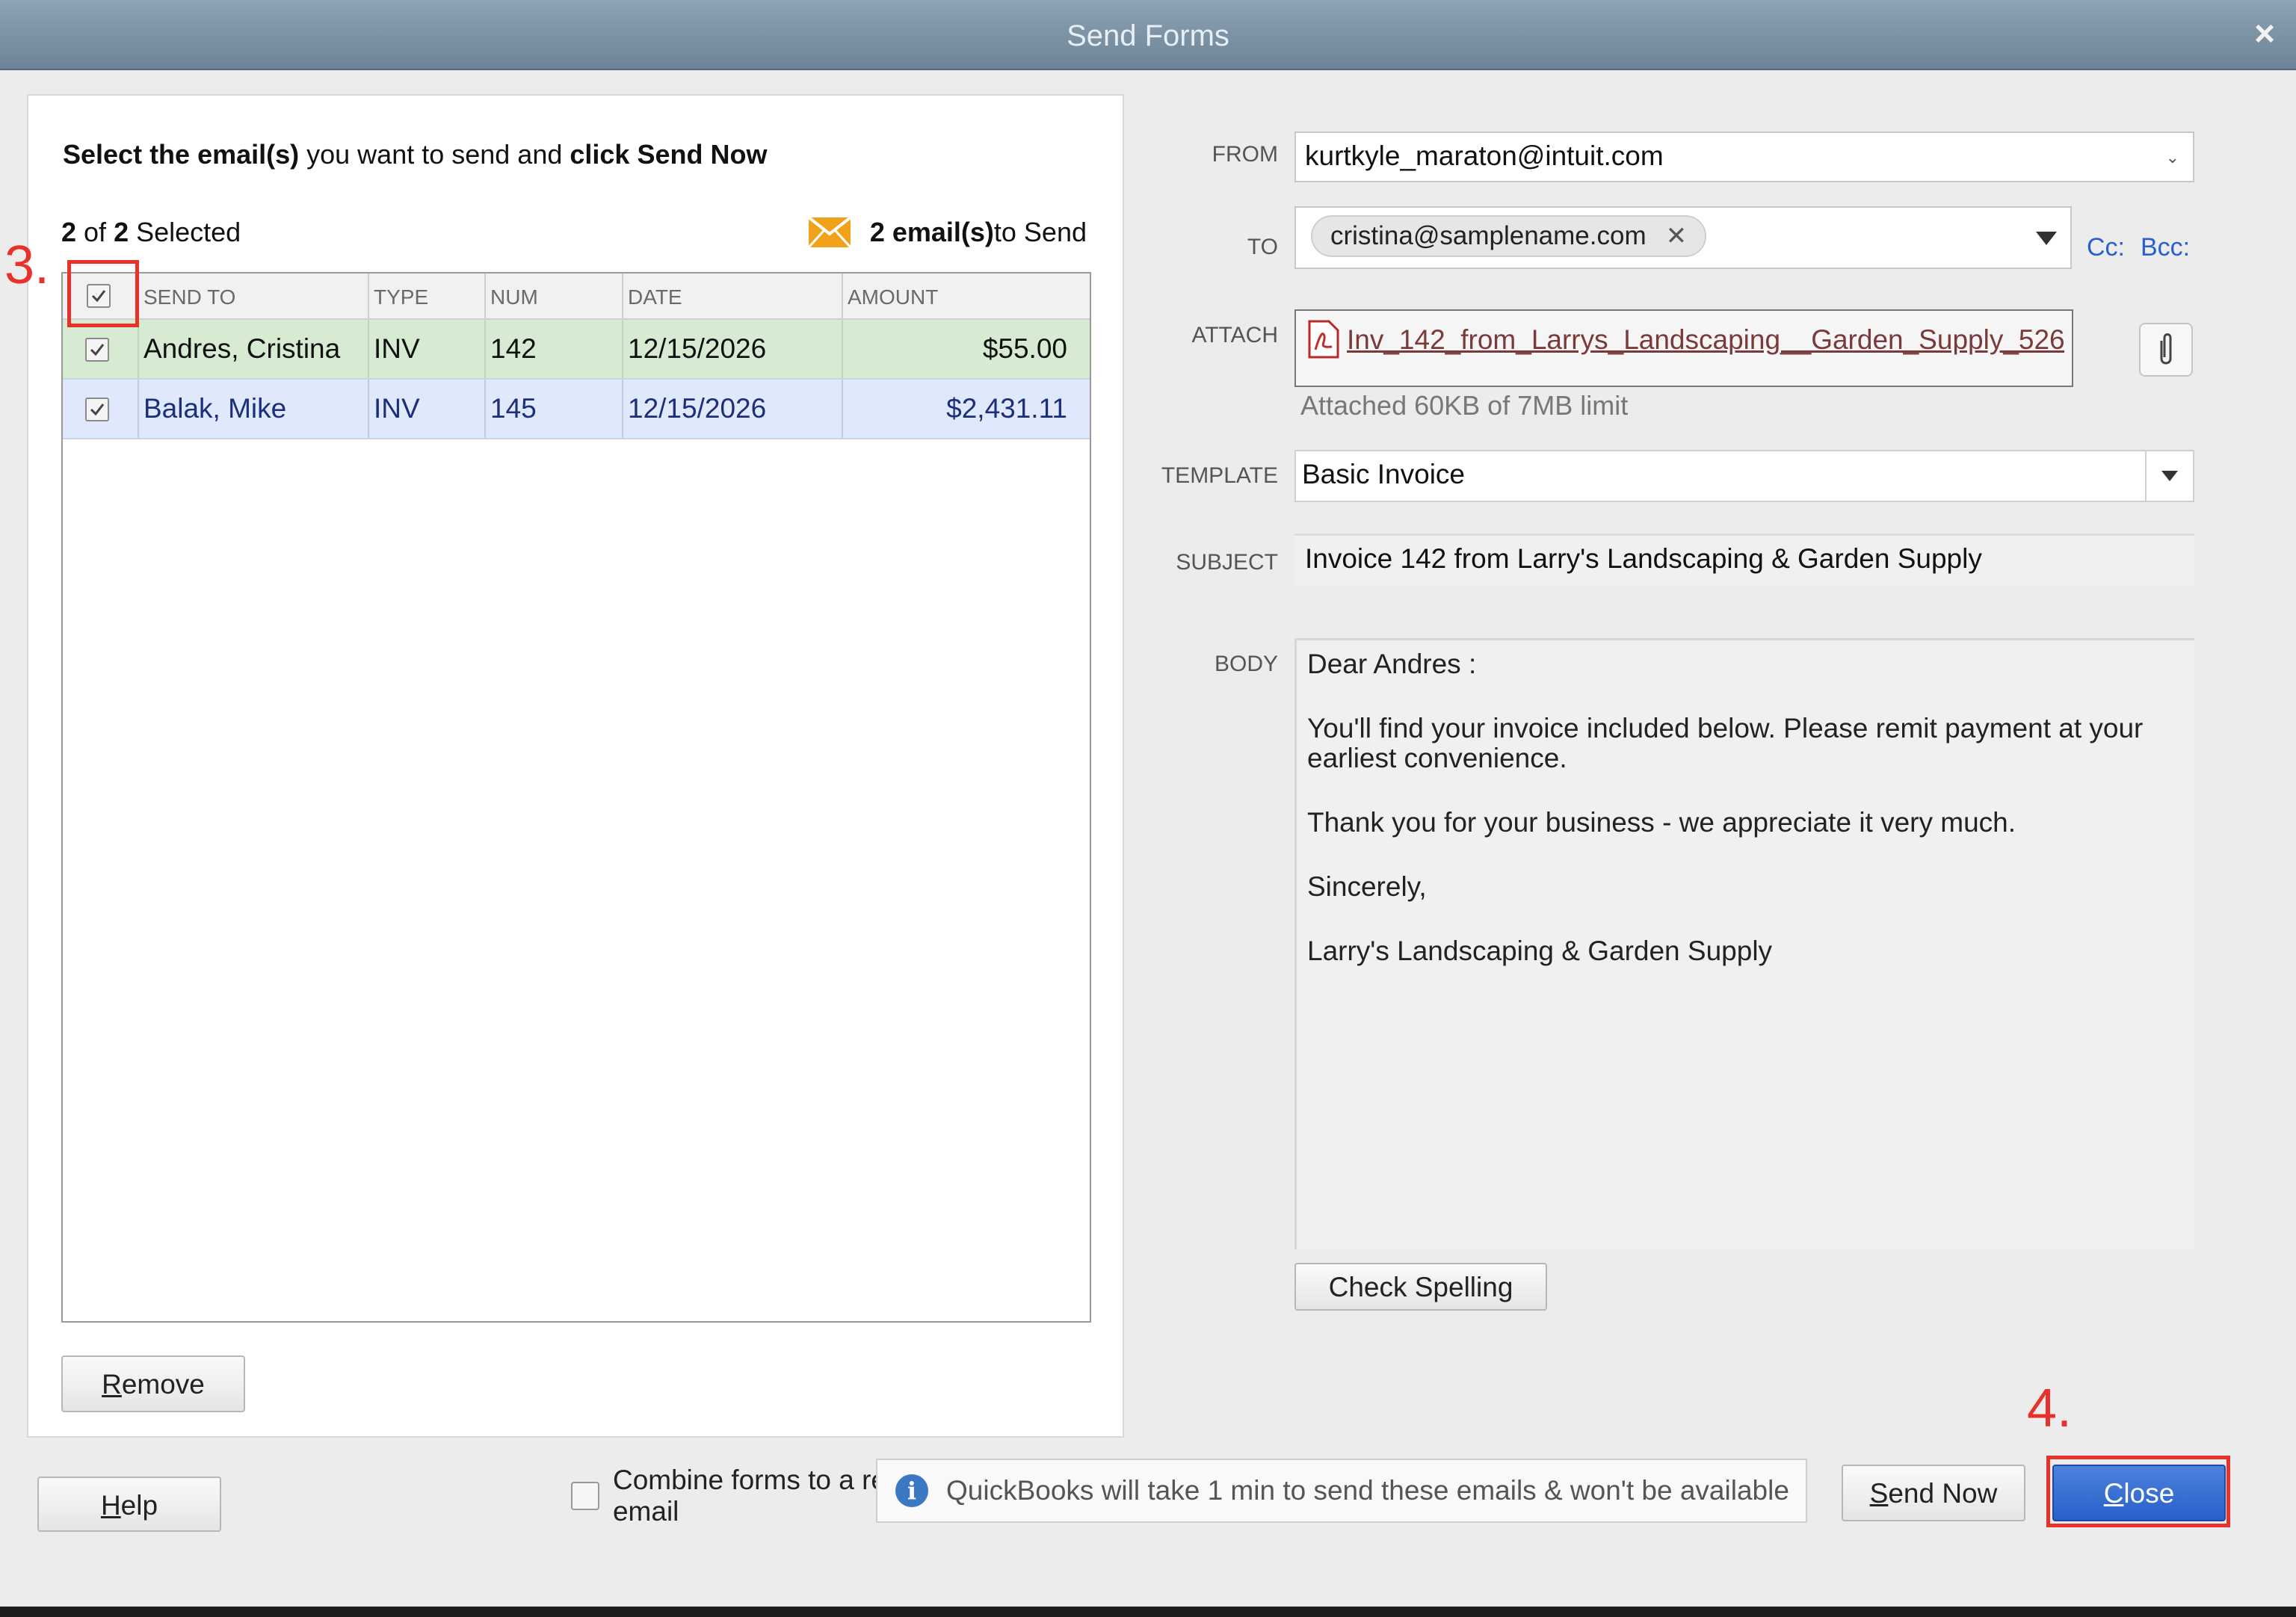 The width and height of the screenshot is (2296, 1617). I want to click on selected-count-a: 2, so click(69, 232).